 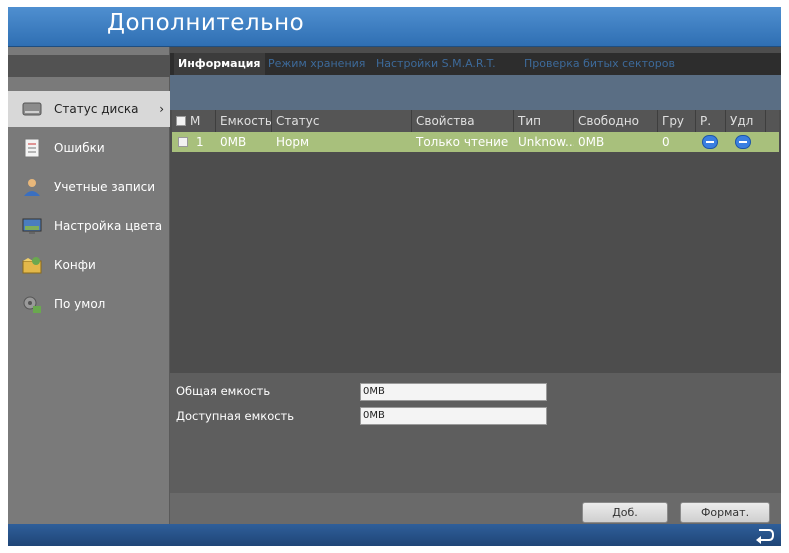 What do you see at coordinates (75, 265) in the screenshot?
I see `sidebar-item-label: Конфи` at bounding box center [75, 265].